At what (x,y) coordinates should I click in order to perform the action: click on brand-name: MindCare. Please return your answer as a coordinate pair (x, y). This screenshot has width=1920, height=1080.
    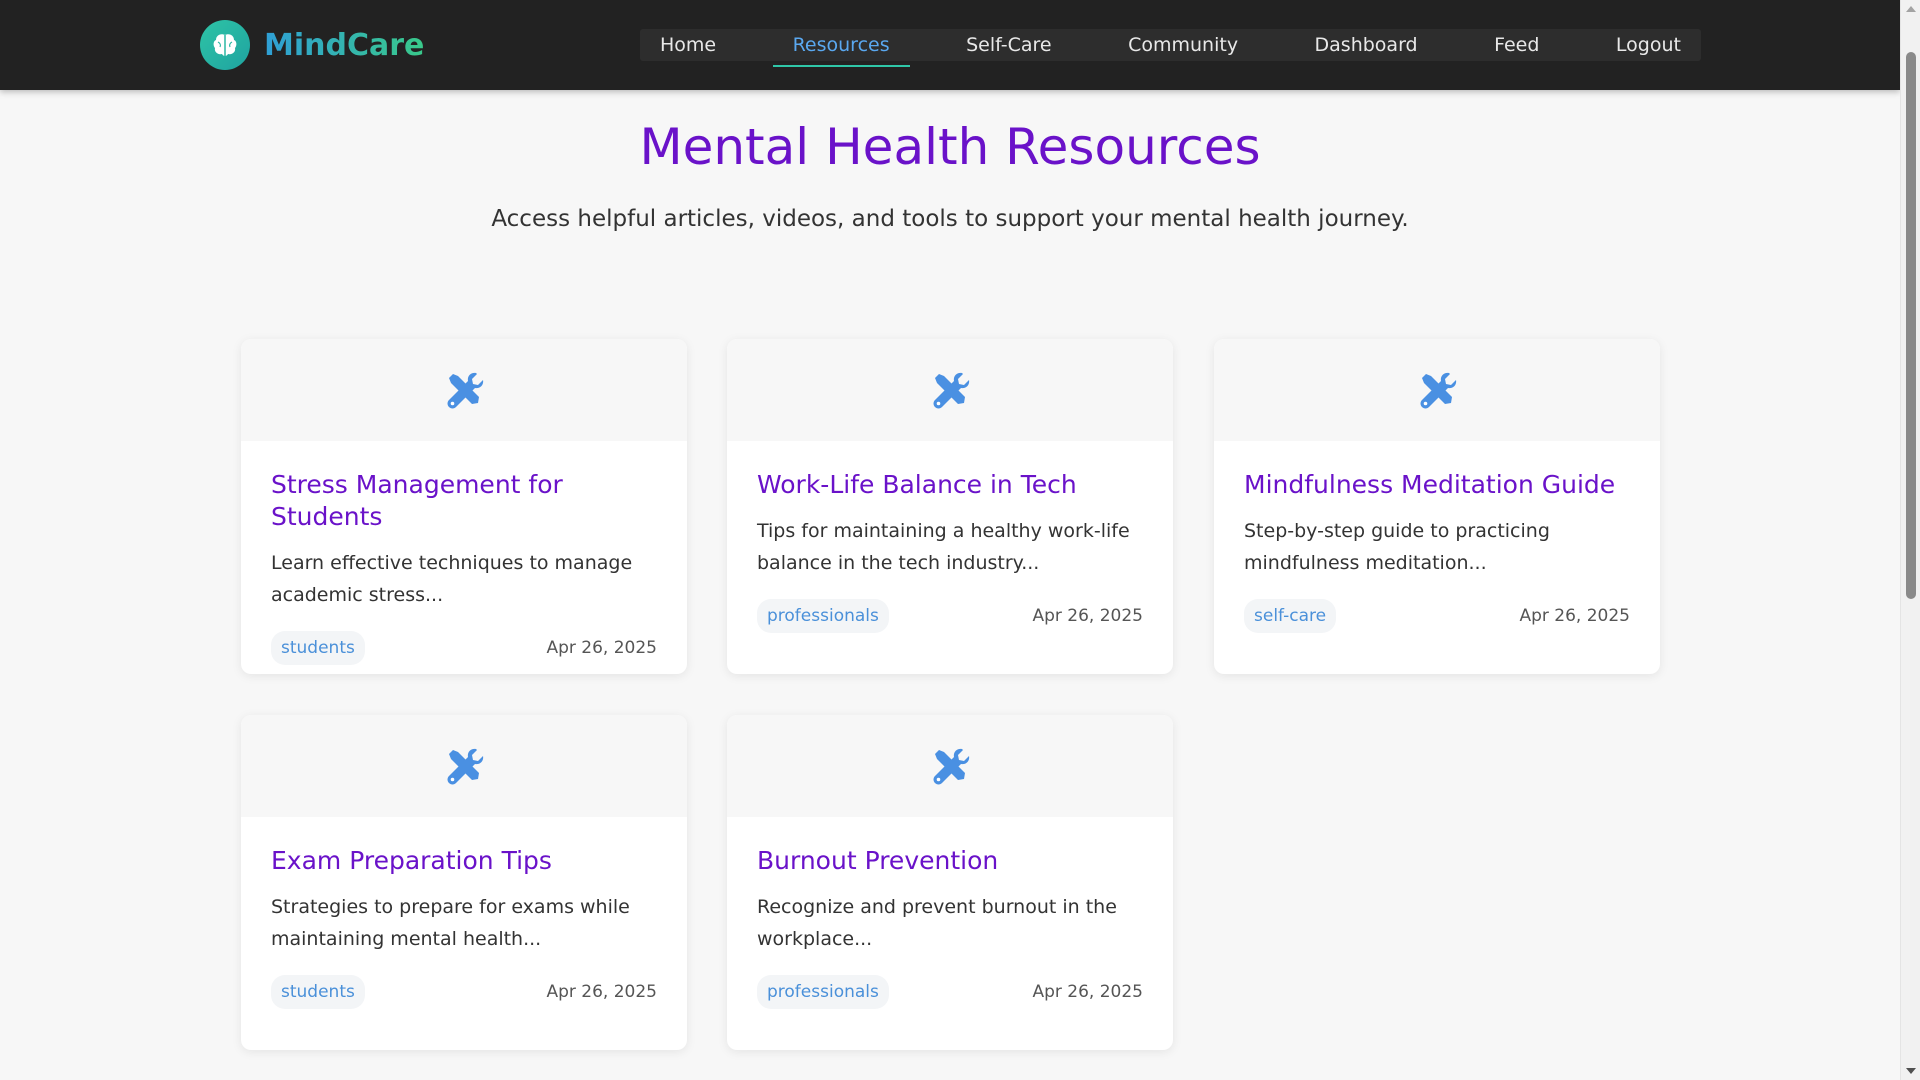
    Looking at the image, I should click on (344, 45).